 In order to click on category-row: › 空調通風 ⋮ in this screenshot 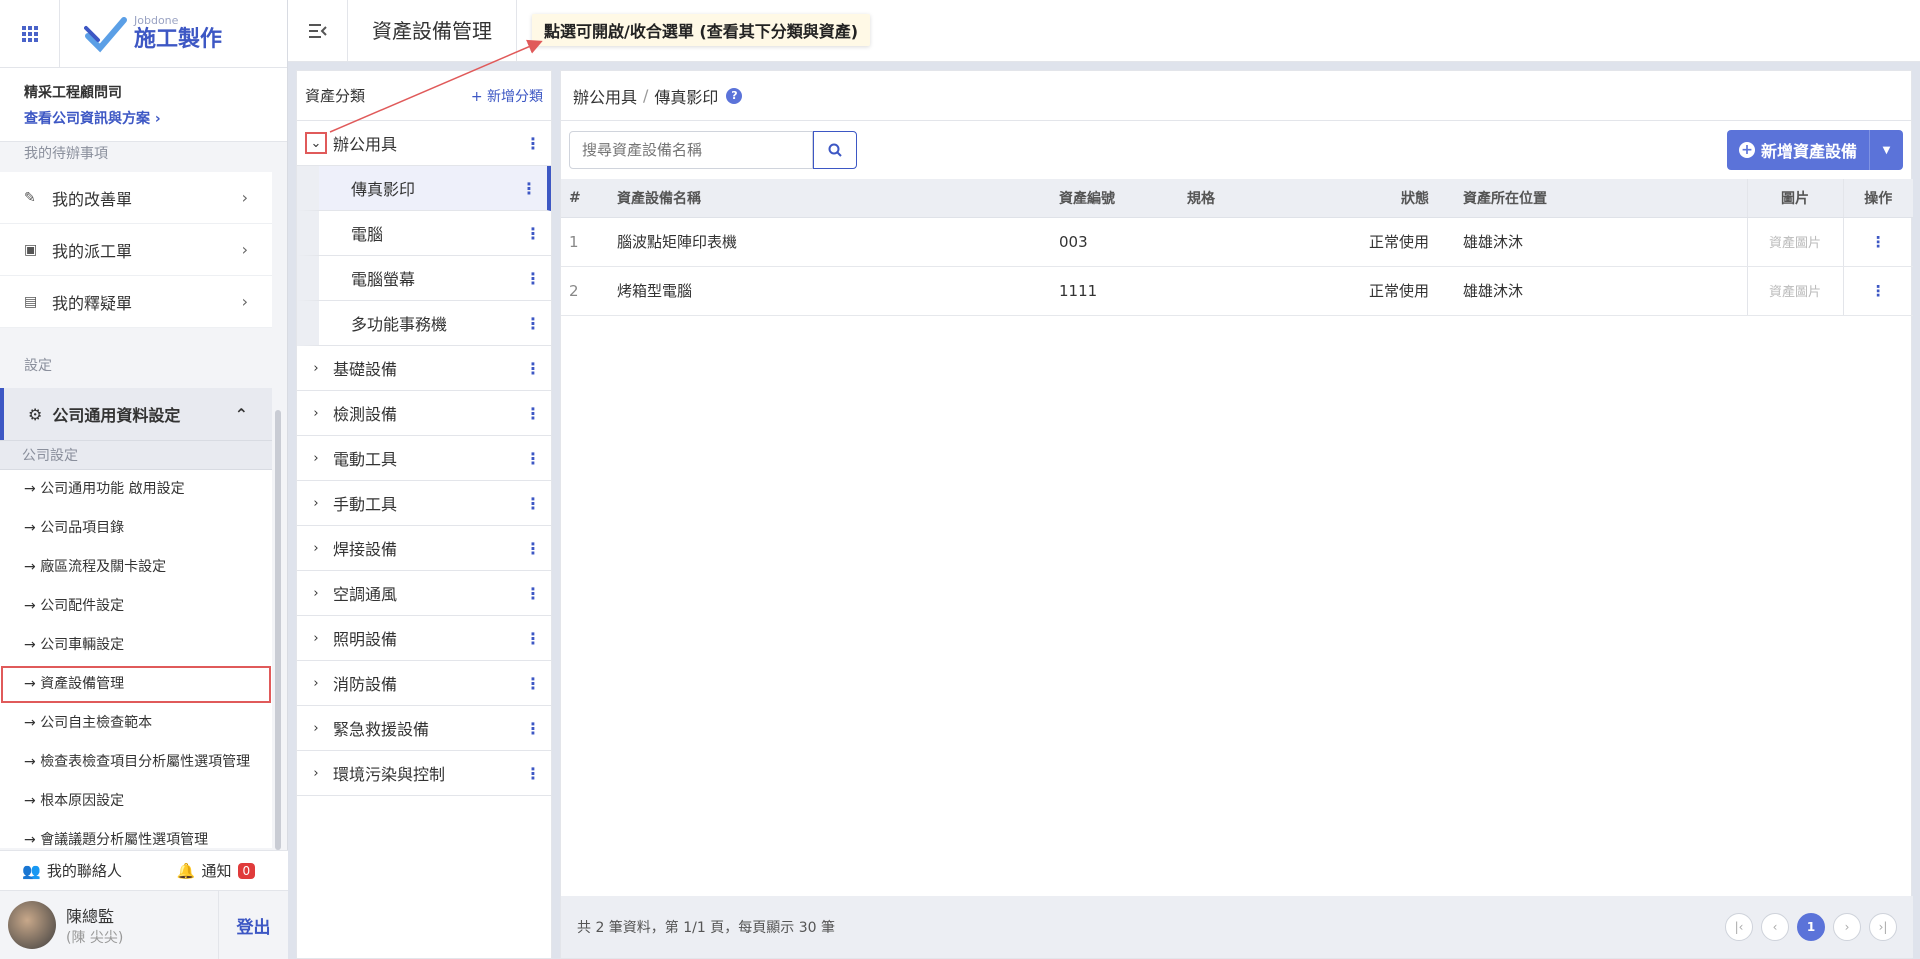, I will do `click(424, 593)`.